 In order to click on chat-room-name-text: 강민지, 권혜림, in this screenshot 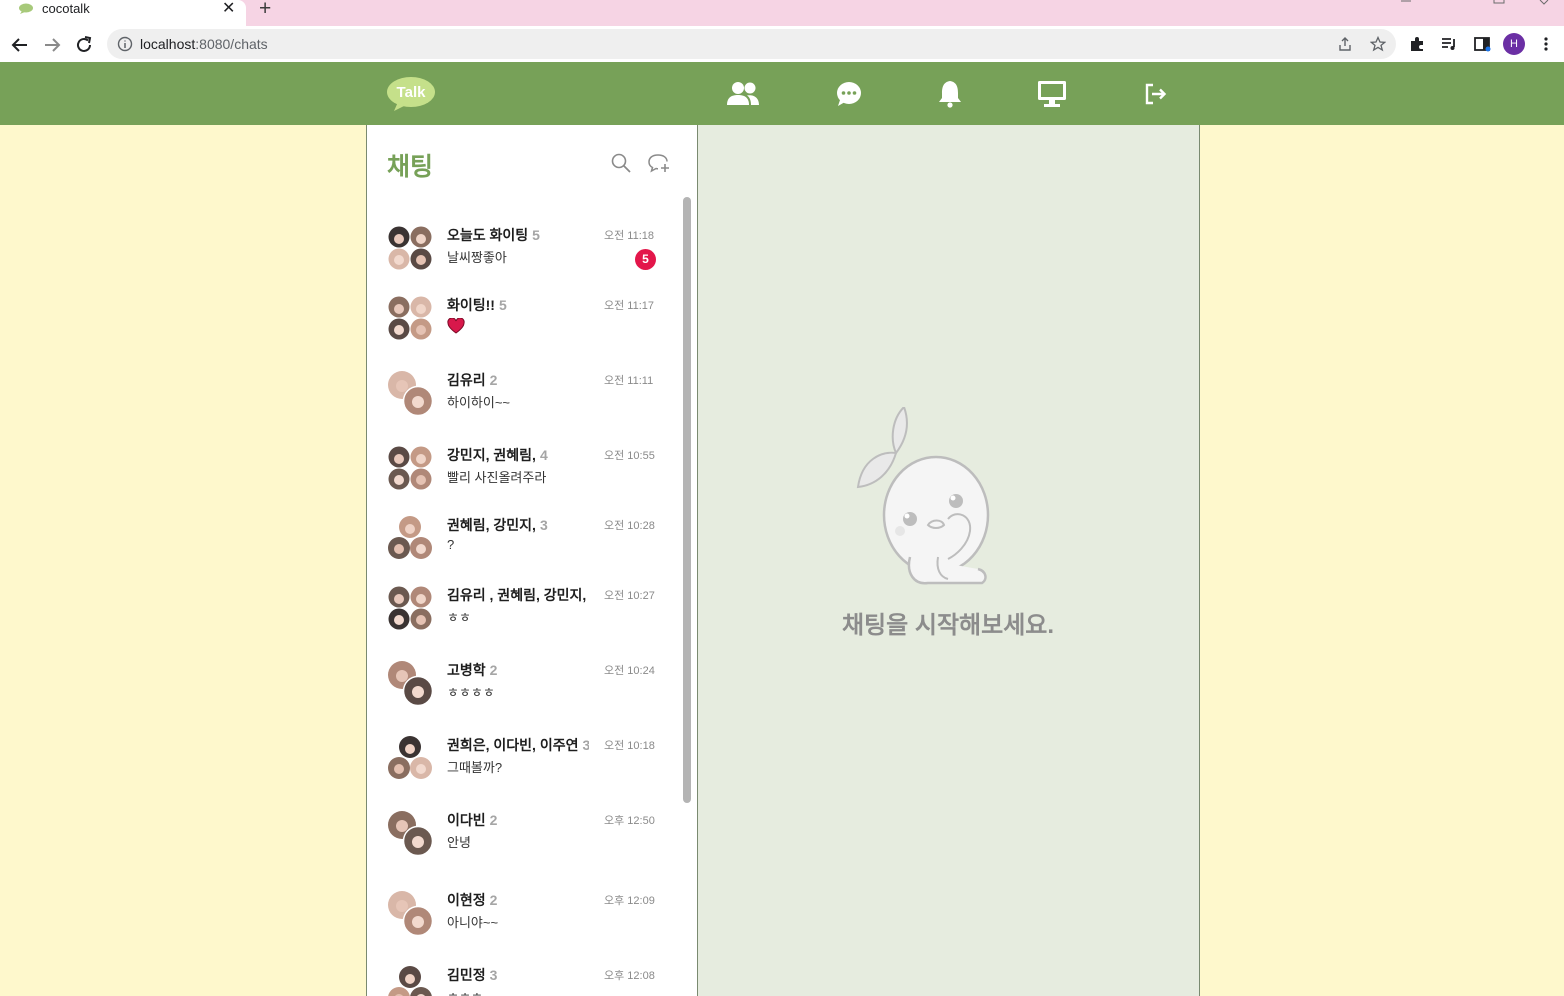, I will do `click(491, 455)`.